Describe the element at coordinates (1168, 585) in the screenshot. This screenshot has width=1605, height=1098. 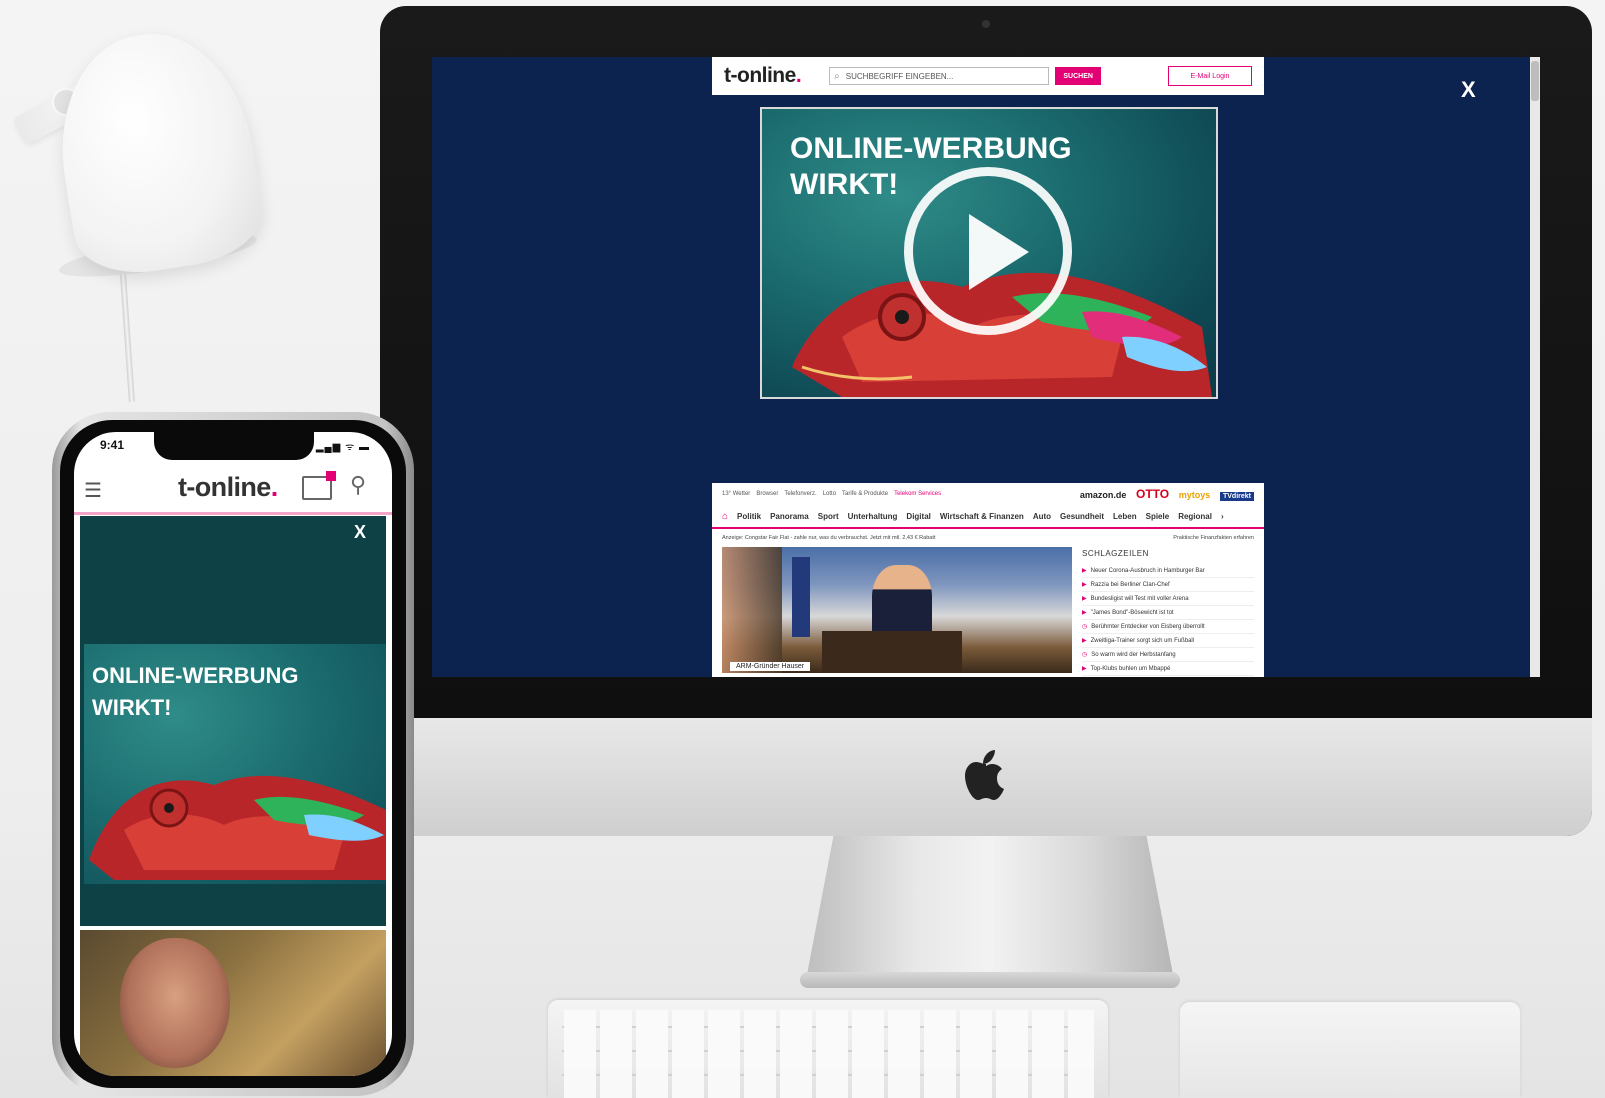
I see `headline-item: ▶ Razzia bei Berliner Clan-Chef` at that location.